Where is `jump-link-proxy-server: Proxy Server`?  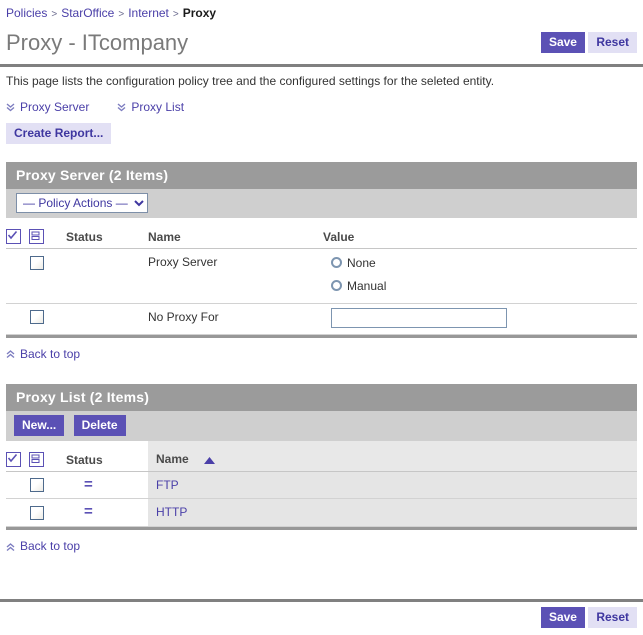
jump-link-proxy-server: Proxy Server is located at coordinates (47, 107).